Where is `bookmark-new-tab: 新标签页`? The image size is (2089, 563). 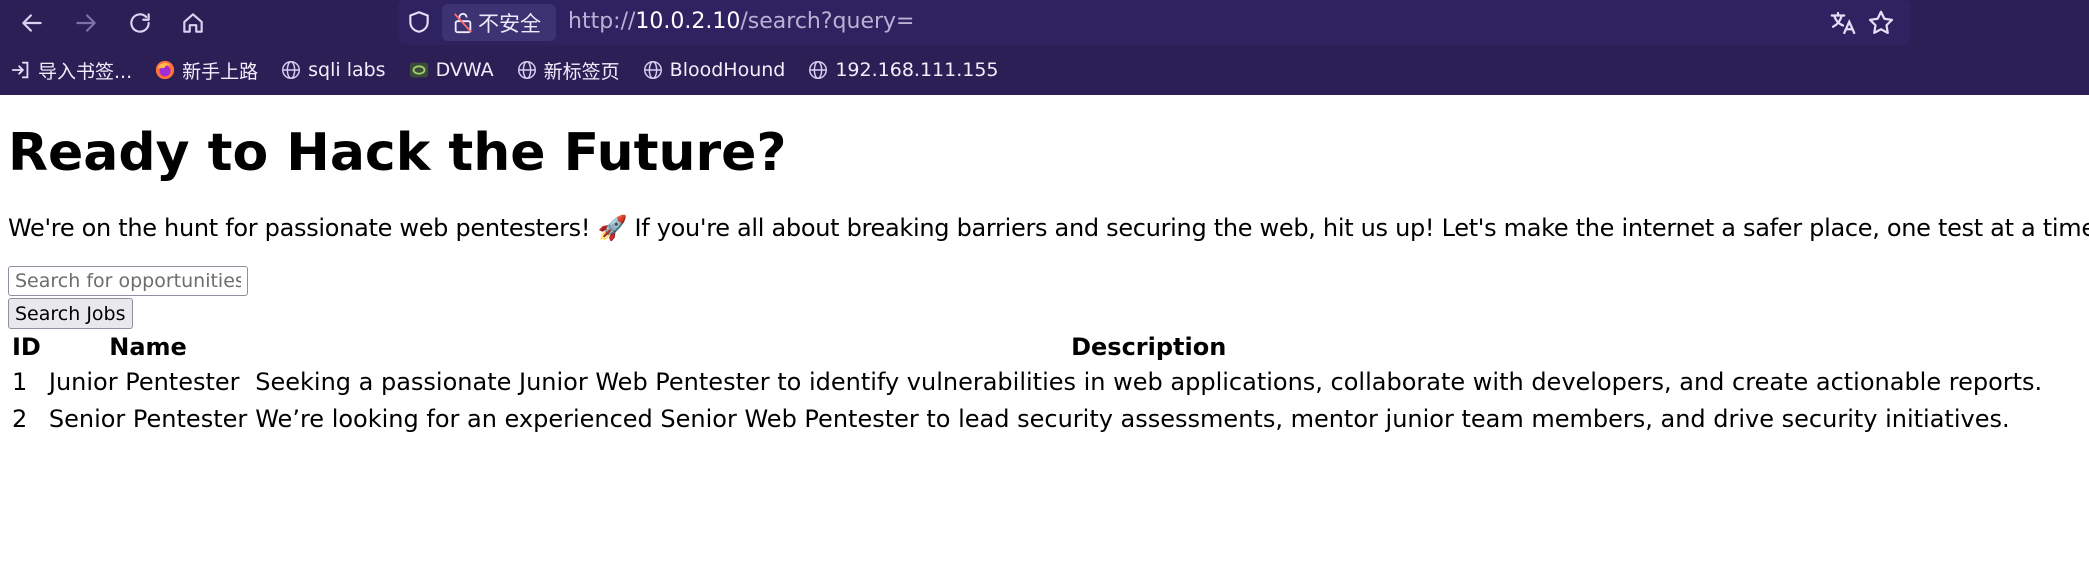 bookmark-new-tab: 新标签页 is located at coordinates (568, 70).